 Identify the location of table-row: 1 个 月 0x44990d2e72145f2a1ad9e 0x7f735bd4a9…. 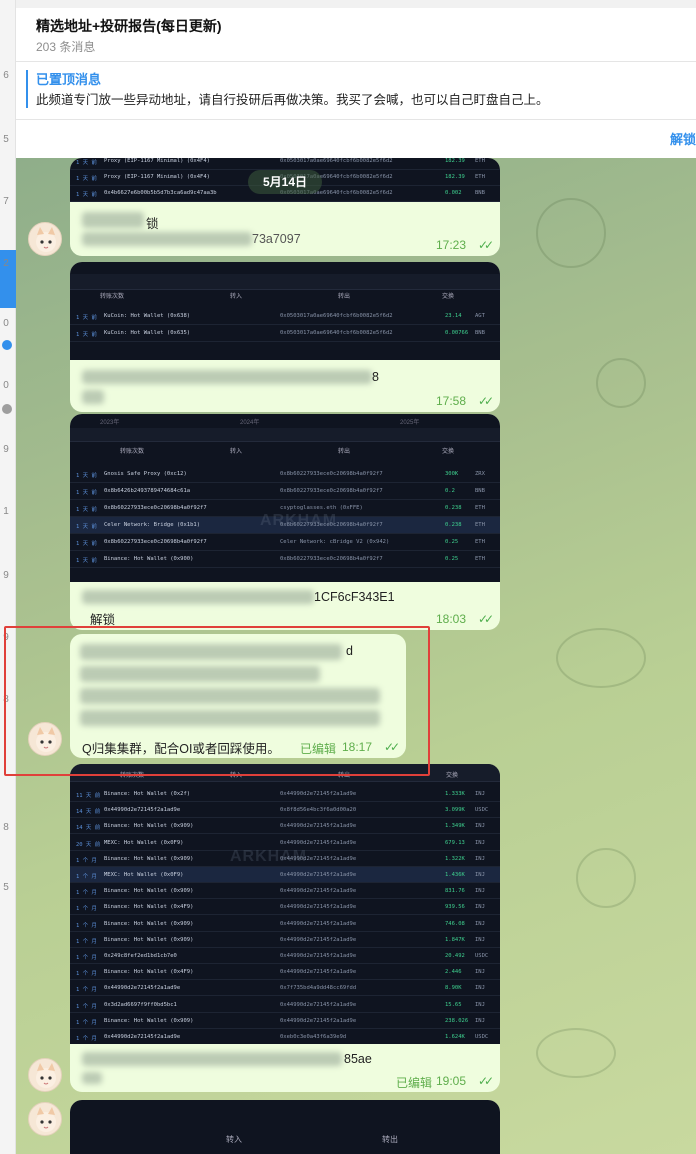
(285, 988).